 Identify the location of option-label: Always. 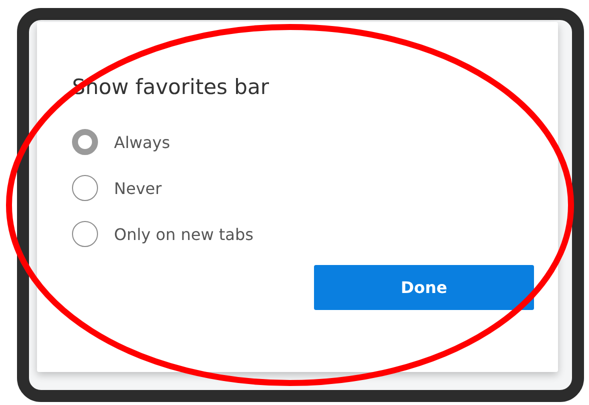
(142, 142).